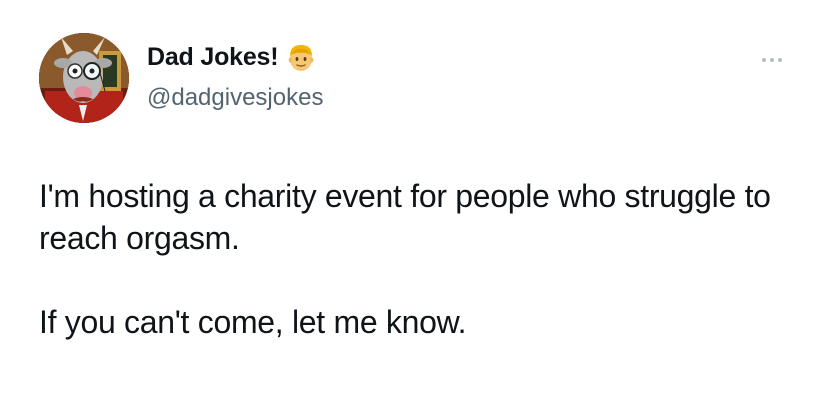 The image size is (828, 400). I want to click on goat-avatar-icon, so click(84, 78).